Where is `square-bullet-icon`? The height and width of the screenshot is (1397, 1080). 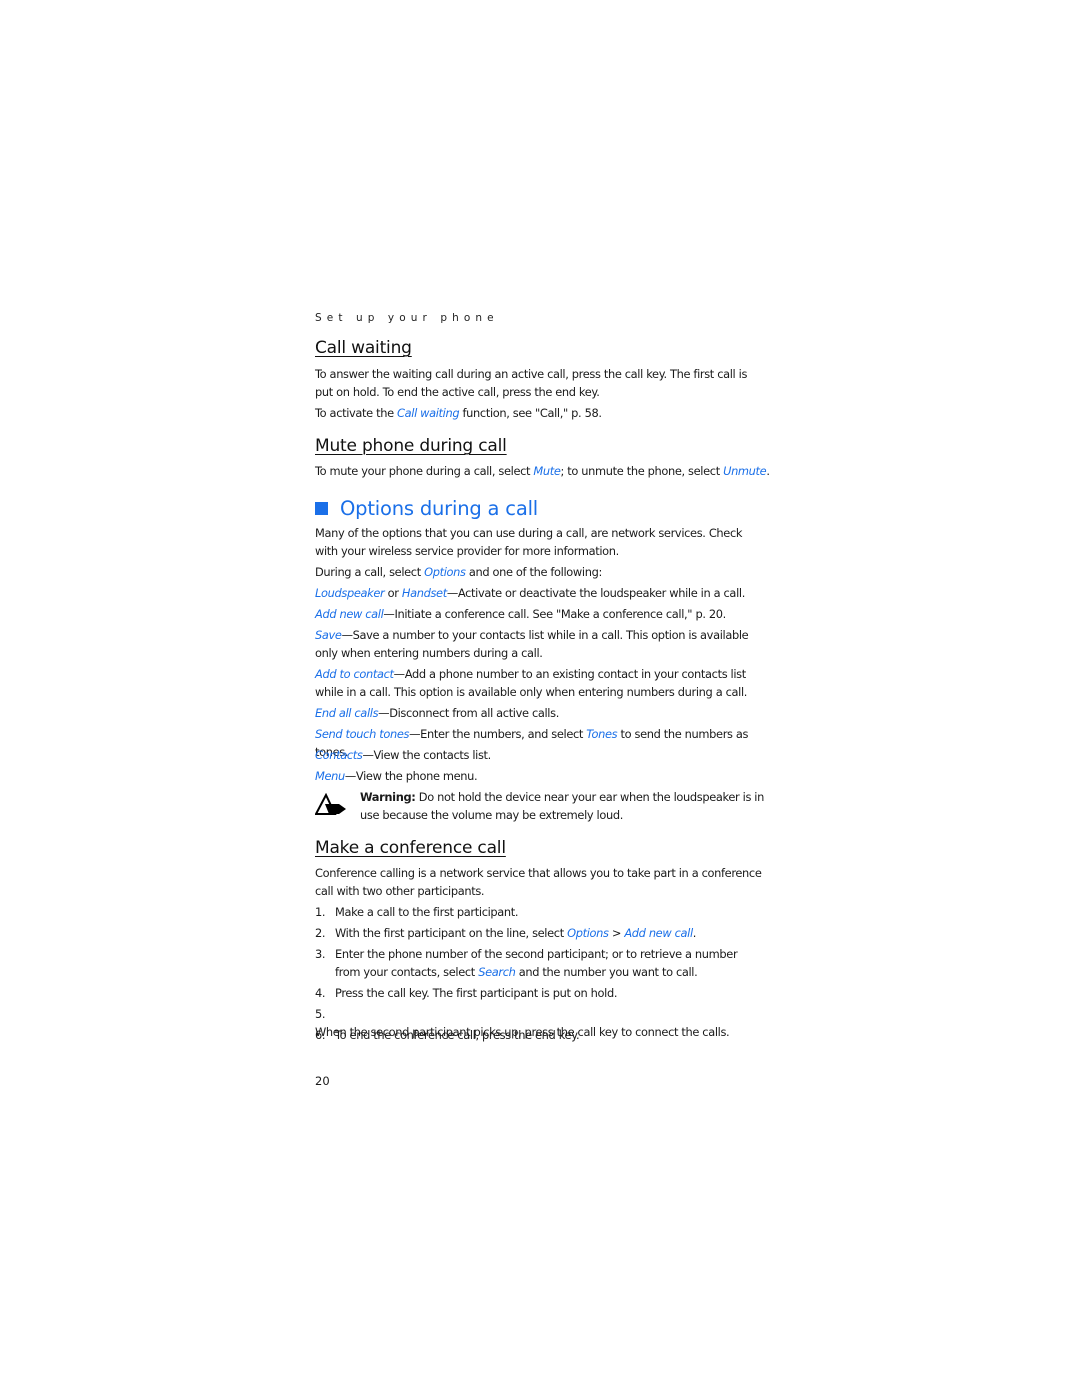 square-bullet-icon is located at coordinates (321, 508).